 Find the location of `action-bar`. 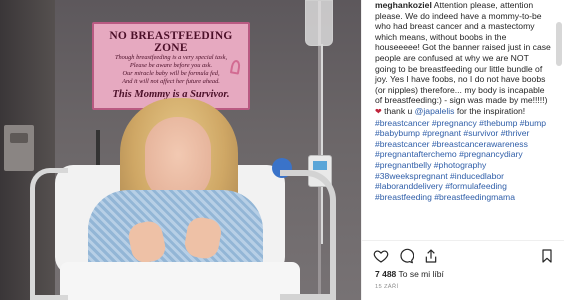

action-bar is located at coordinates (464, 257).